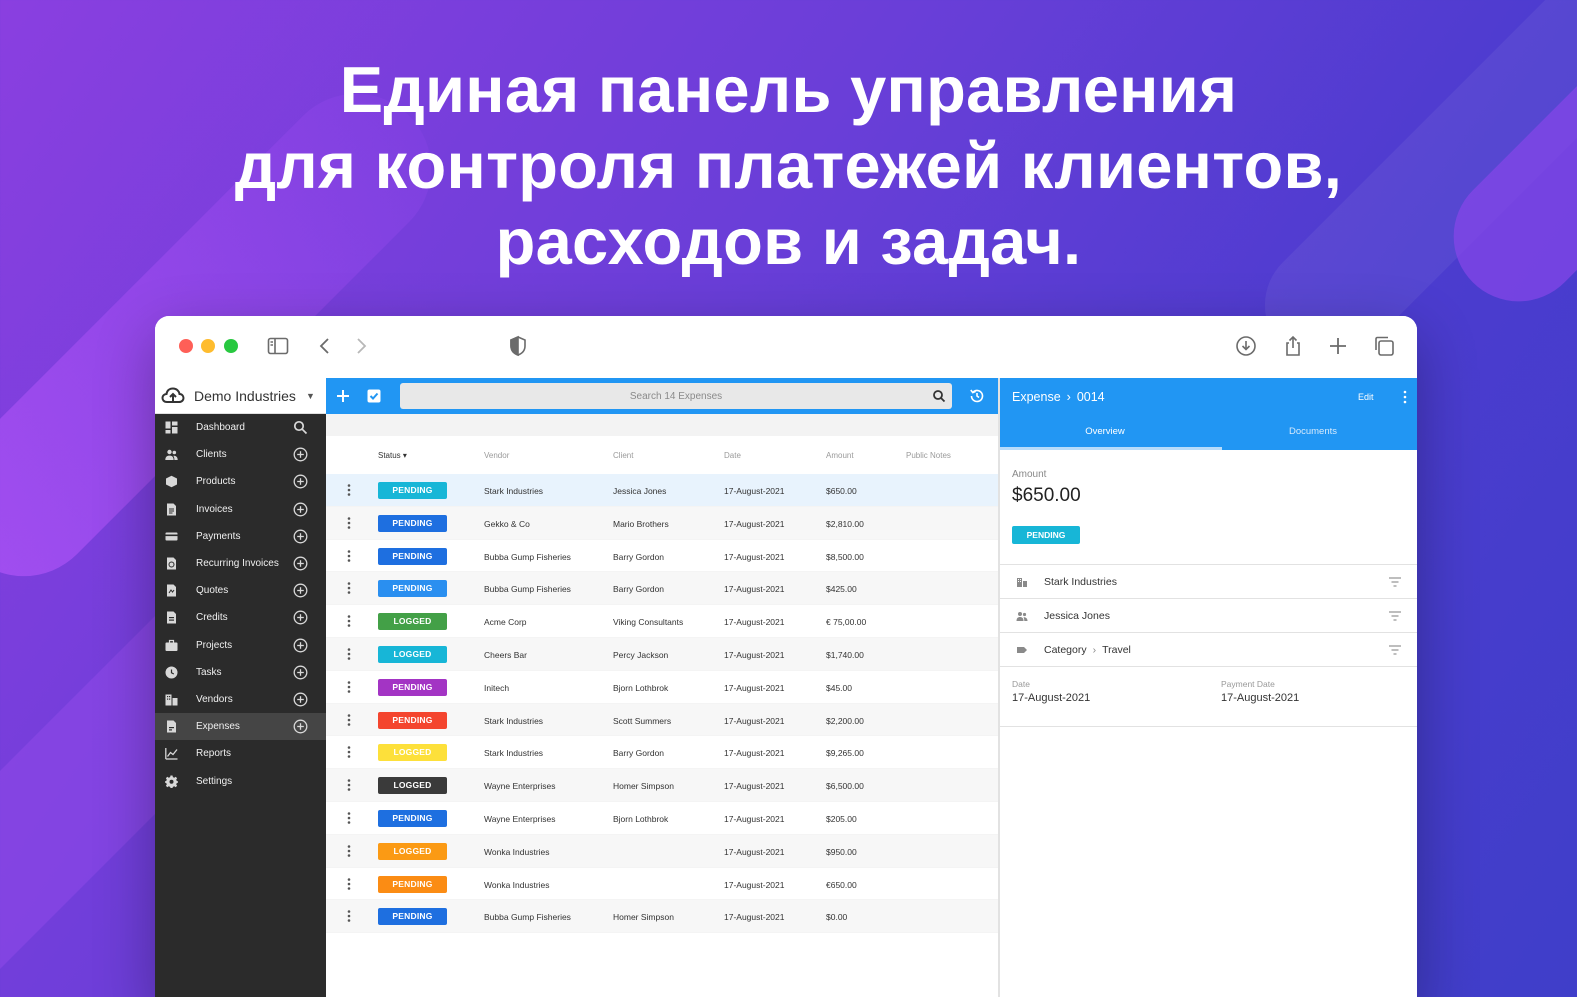 The height and width of the screenshot is (997, 1577). Describe the element at coordinates (623, 455) in the screenshot. I see `column-client: Client` at that location.